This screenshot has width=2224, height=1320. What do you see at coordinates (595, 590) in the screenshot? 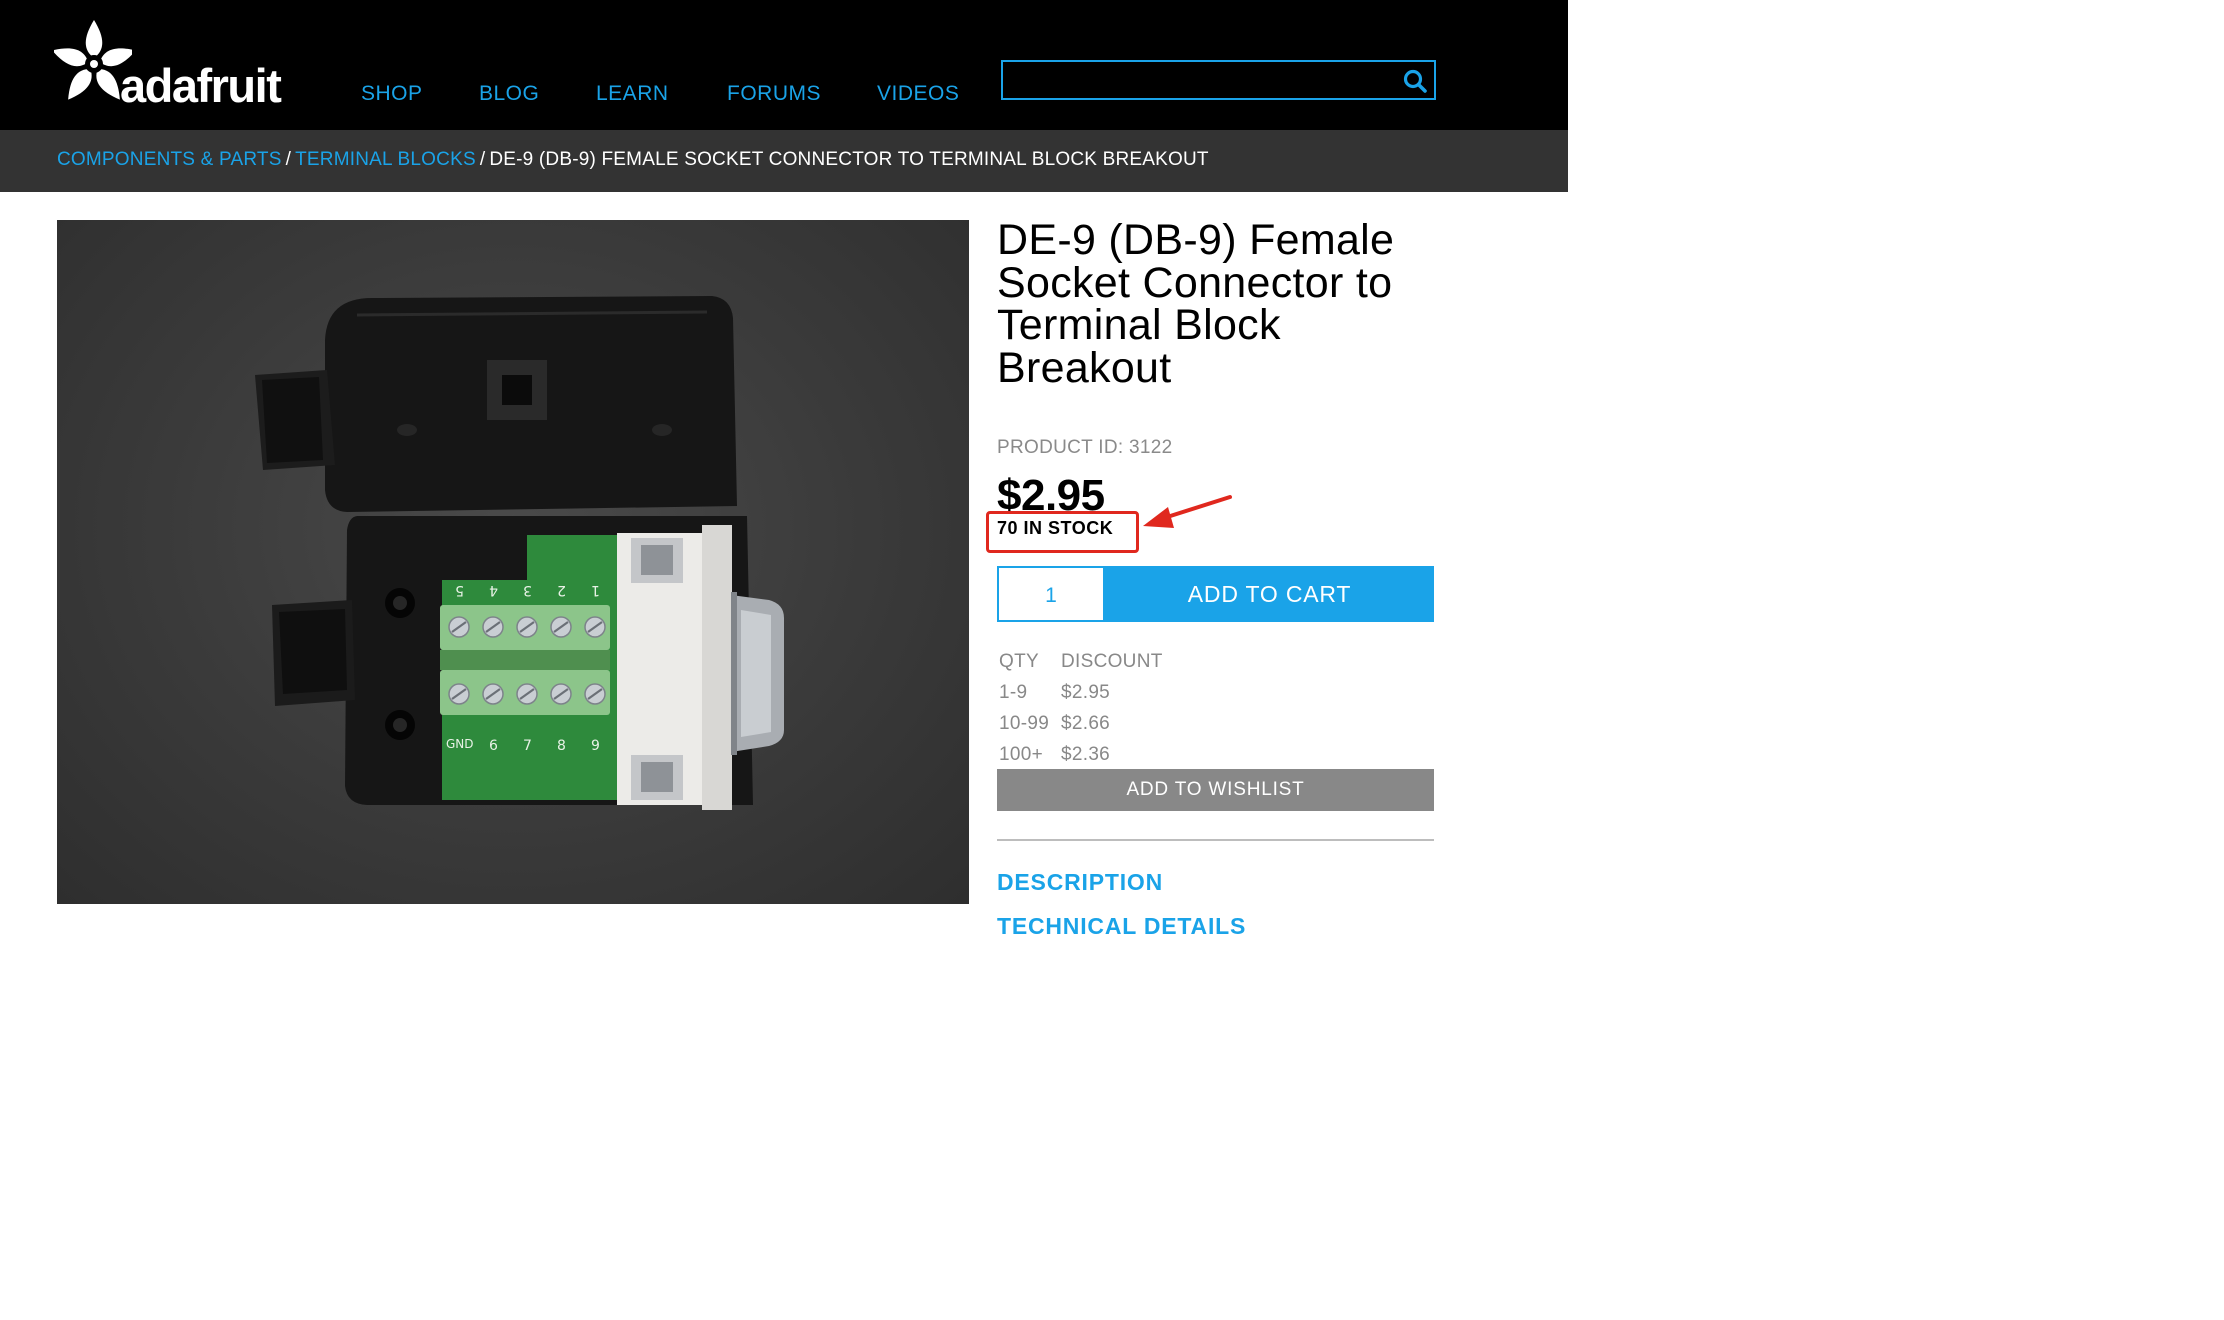
I see `pcb-label-1: 1` at bounding box center [595, 590].